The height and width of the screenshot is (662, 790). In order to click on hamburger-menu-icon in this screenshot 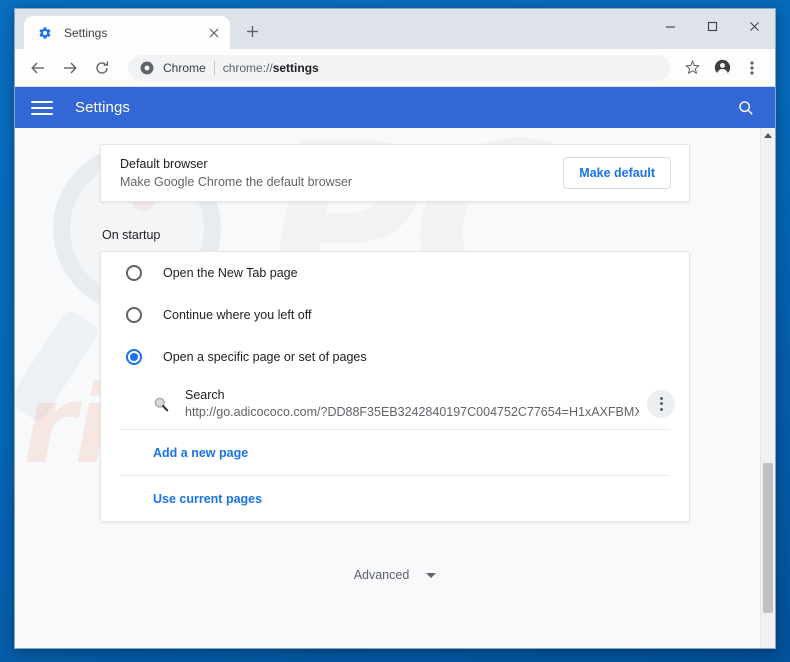, I will do `click(42, 108)`.